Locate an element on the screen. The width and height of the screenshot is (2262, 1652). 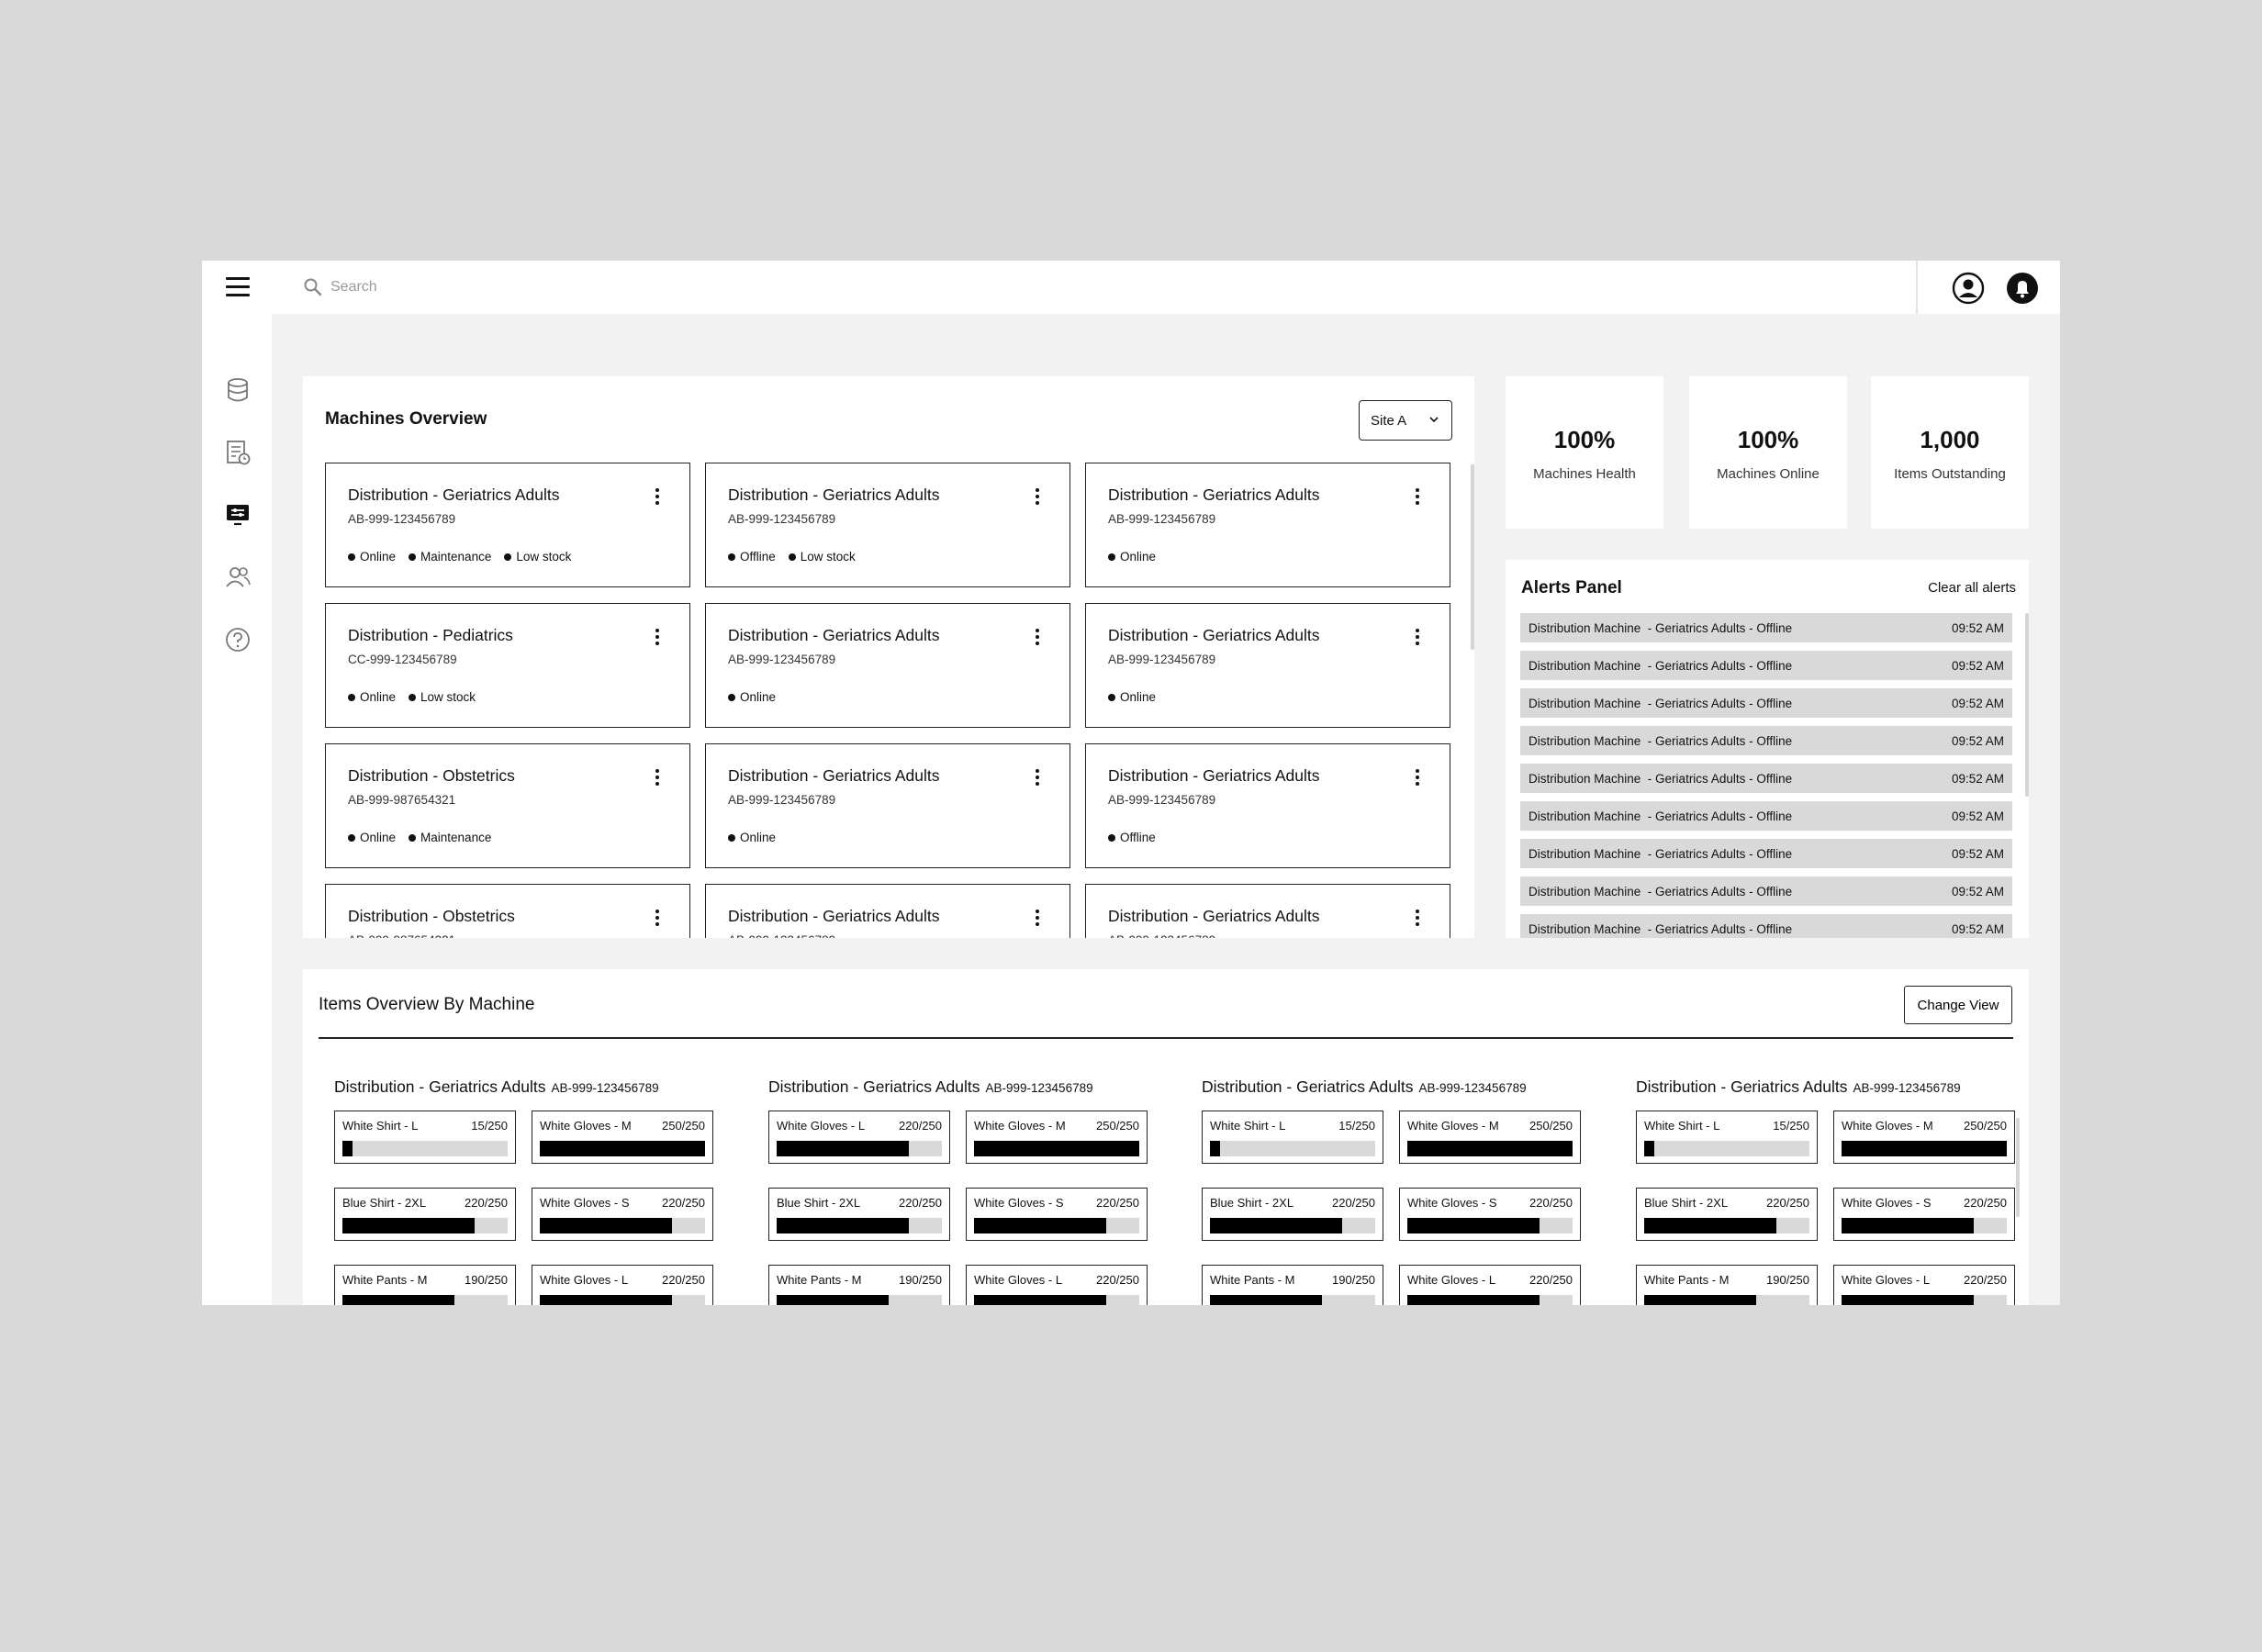
items-scrollbar is located at coordinates (2018, 1167).